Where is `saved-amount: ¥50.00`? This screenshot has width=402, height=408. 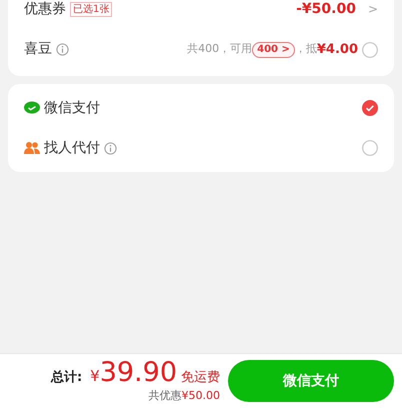
saved-amount: ¥50.00 is located at coordinates (201, 396).